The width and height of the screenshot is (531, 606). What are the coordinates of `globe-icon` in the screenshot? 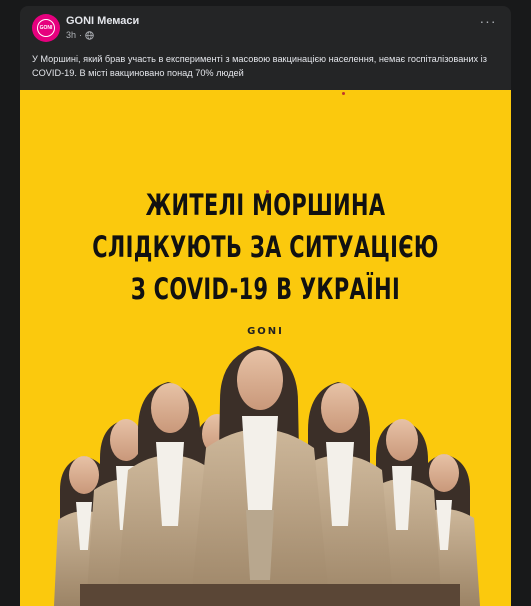 It's located at (89, 35).